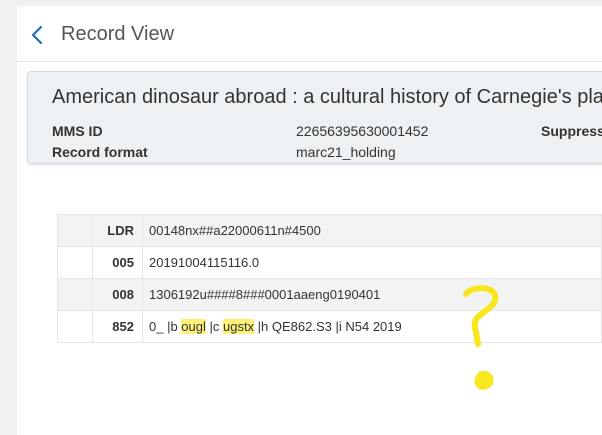 The width and height of the screenshot is (602, 435). What do you see at coordinates (193, 326) in the screenshot?
I see `highlighted-library-code: ougl` at bounding box center [193, 326].